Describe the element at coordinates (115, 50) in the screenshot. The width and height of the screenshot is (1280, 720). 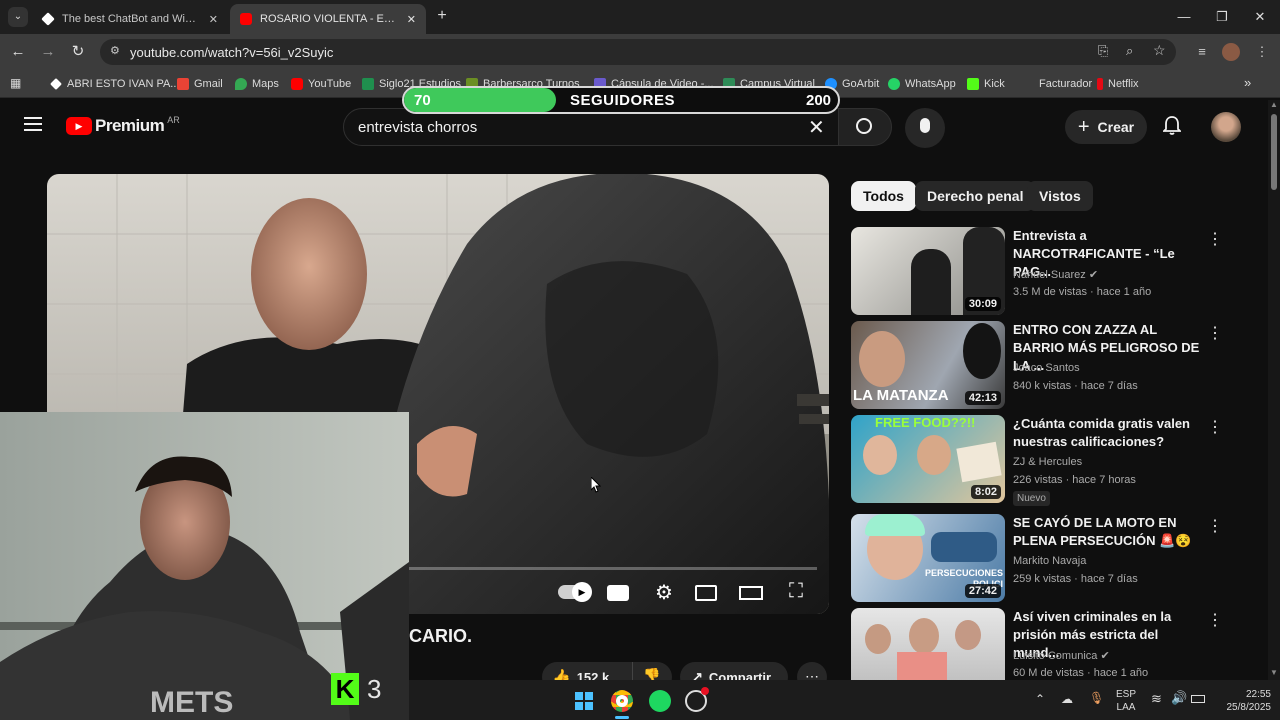
I see `site-info-icon: ⚙` at that location.